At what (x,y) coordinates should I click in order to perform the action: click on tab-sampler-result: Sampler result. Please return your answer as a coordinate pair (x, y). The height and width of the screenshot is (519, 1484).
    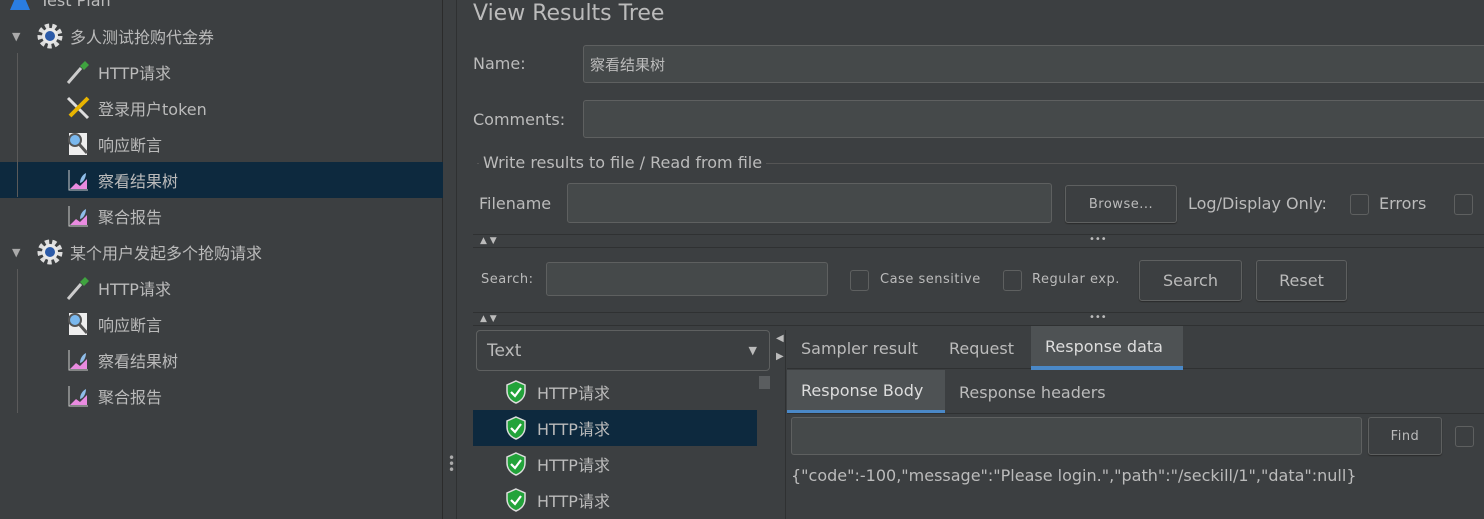
    Looking at the image, I should click on (861, 348).